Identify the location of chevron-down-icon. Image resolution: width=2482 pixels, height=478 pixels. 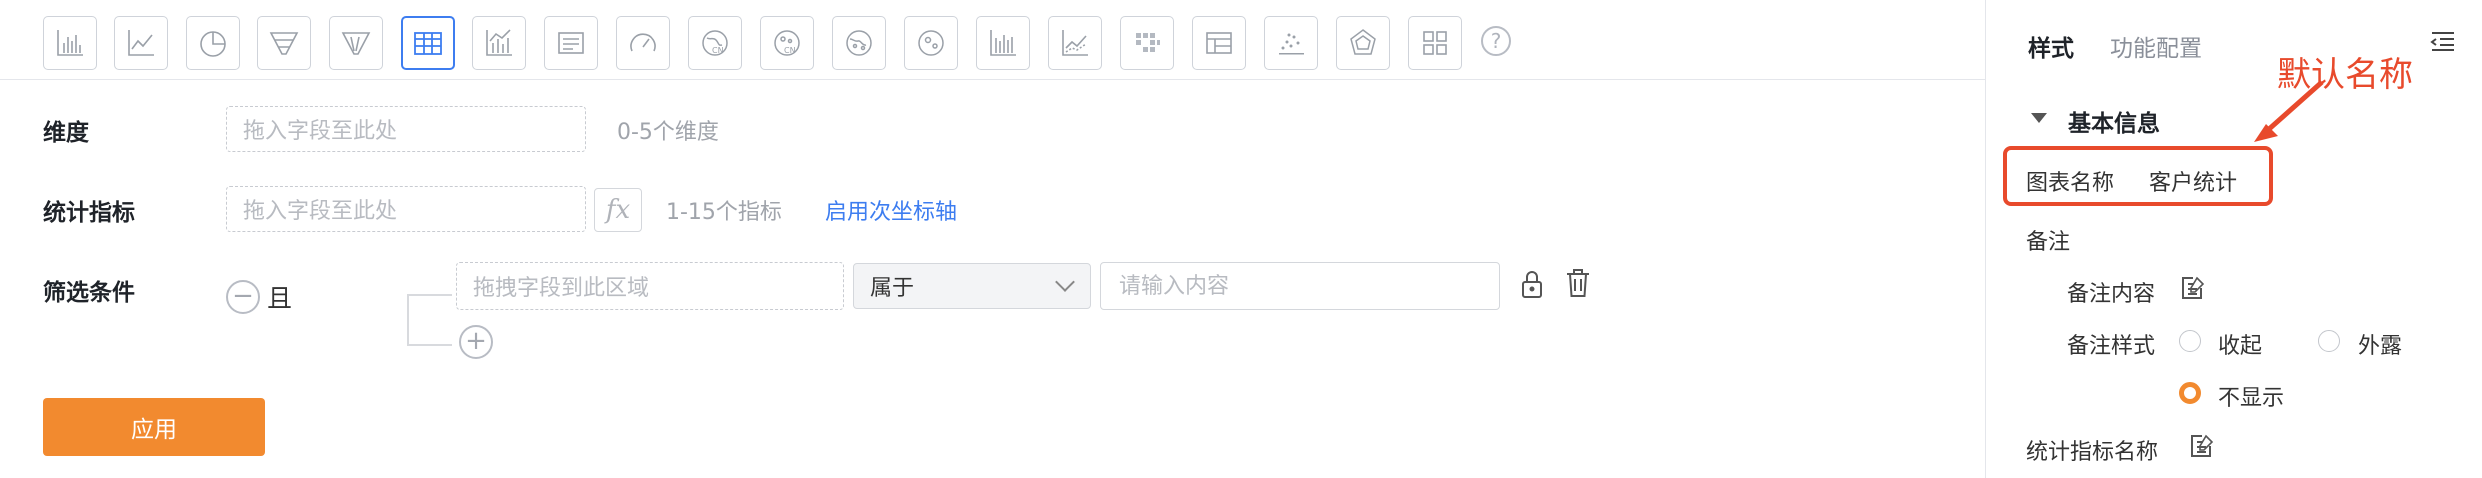
(1065, 282).